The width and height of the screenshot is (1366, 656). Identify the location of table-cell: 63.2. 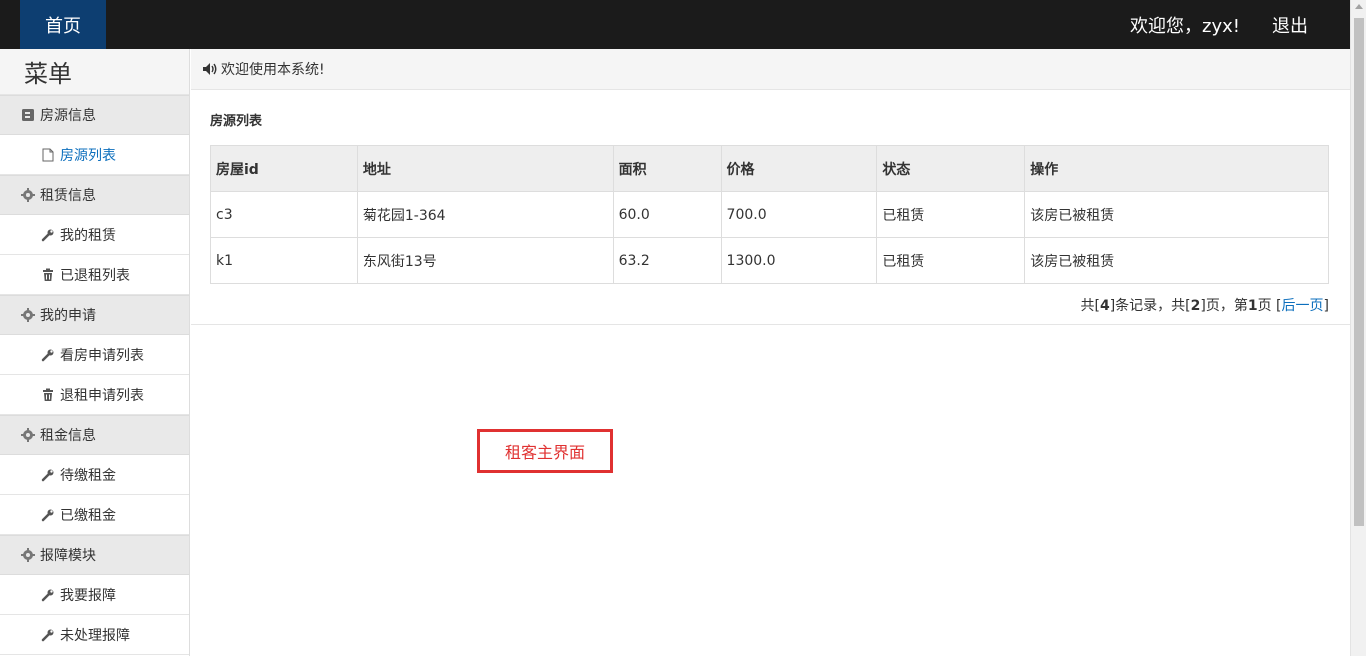
(667, 260).